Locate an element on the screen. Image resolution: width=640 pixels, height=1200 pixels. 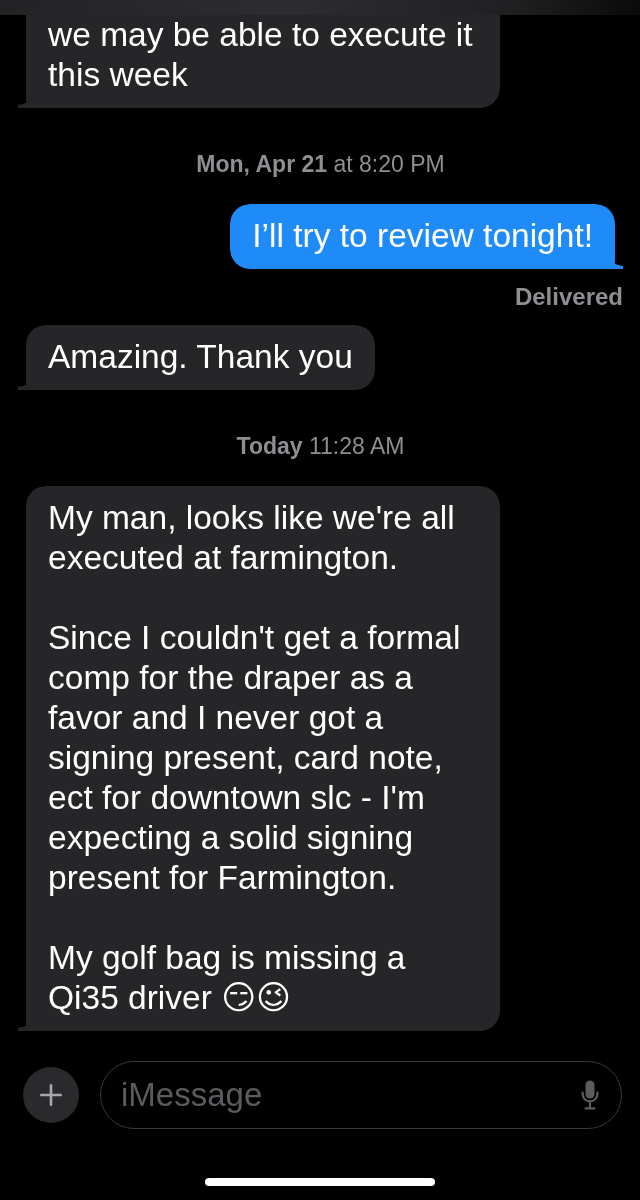
message-text: Amazing. Thank you is located at coordinates (200, 356).